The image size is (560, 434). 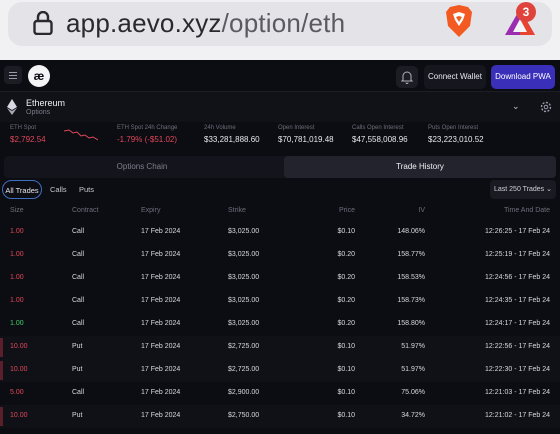 What do you see at coordinates (280, 107) in the screenshot?
I see `asset-selector: Ethereum Options ⌄` at bounding box center [280, 107].